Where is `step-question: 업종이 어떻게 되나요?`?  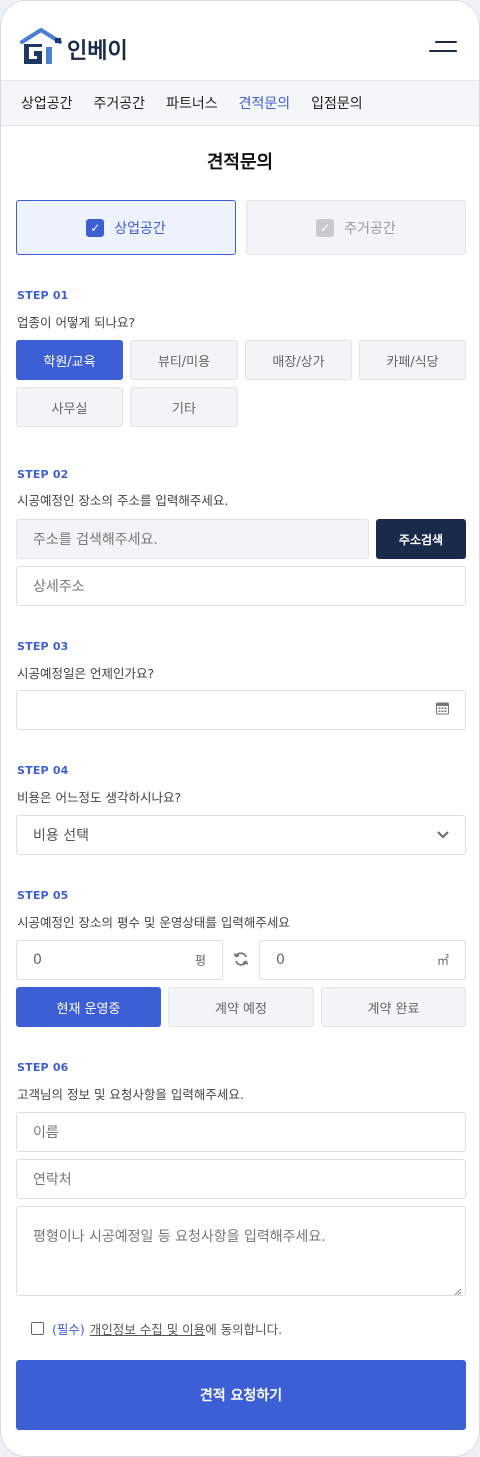
step-question: 업종이 어떻게 되나요? is located at coordinates (76, 322).